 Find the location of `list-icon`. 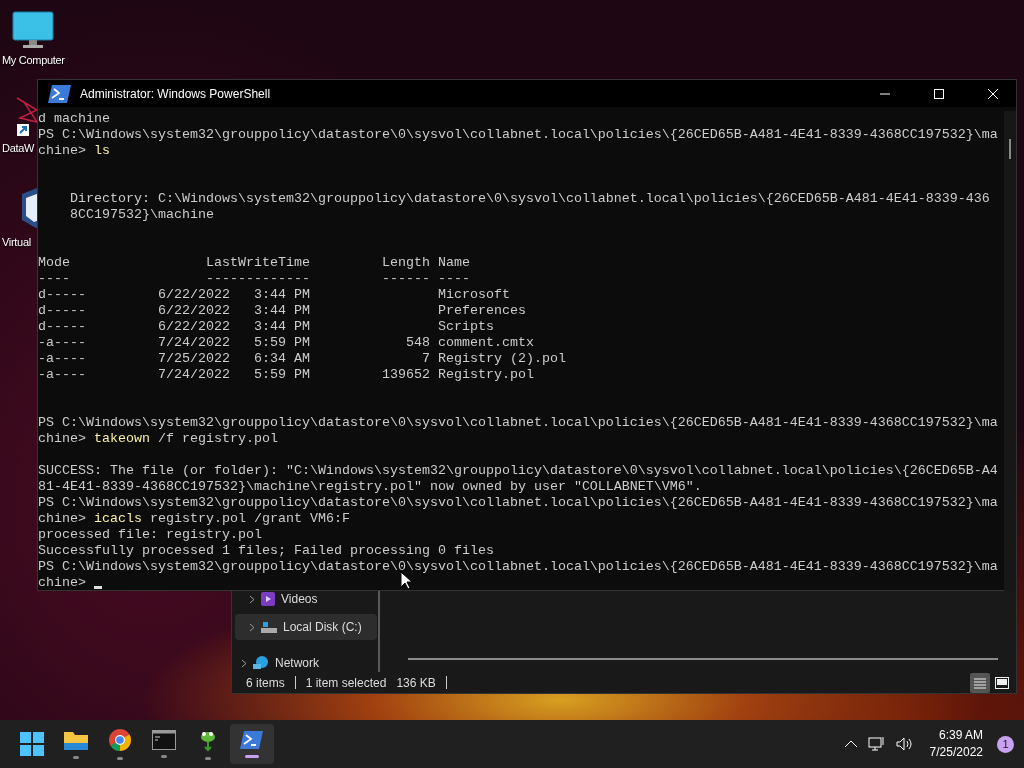

list-icon is located at coordinates (980, 682).